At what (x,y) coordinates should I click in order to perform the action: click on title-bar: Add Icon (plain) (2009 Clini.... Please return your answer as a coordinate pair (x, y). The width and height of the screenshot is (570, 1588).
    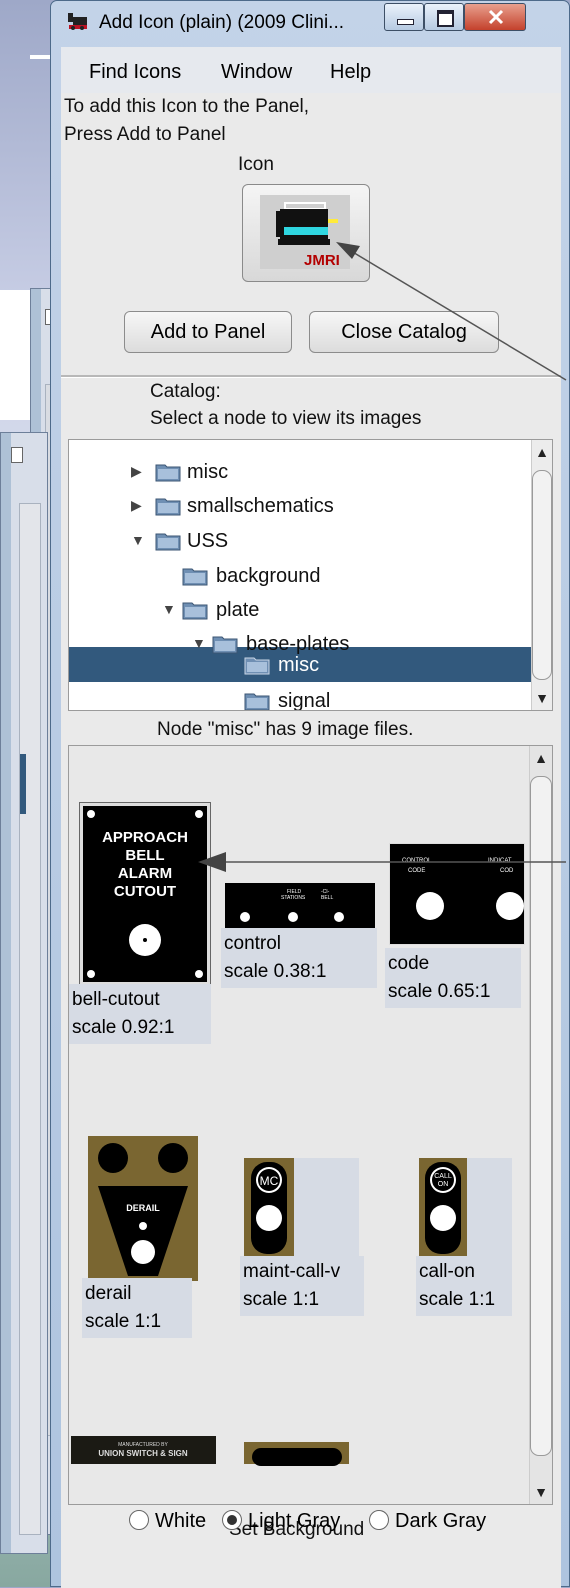
    Looking at the image, I should click on (310, 24).